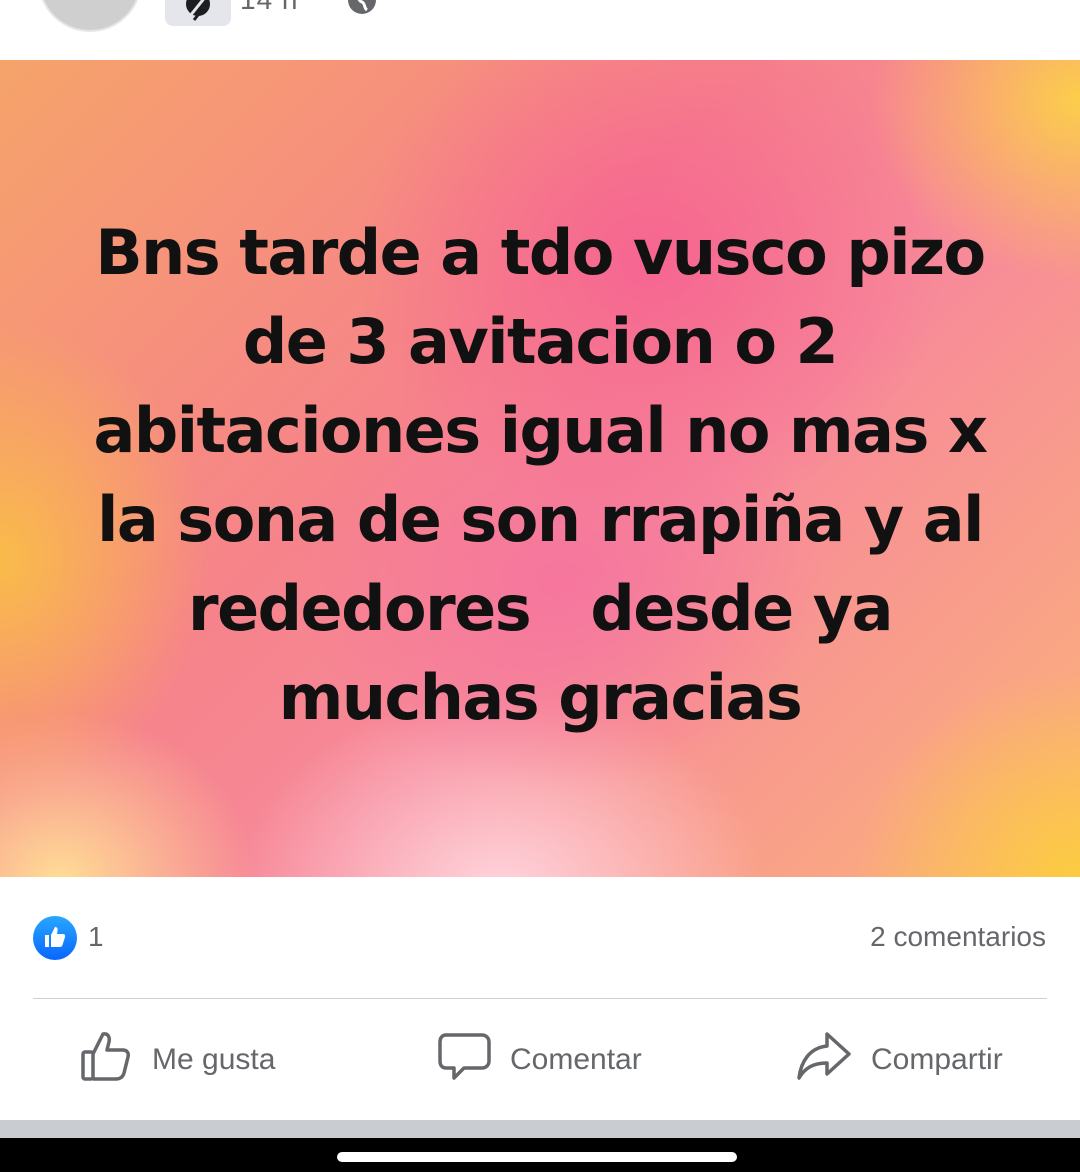 The width and height of the screenshot is (1080, 1172). I want to click on share-label: Compartir, so click(937, 1059).